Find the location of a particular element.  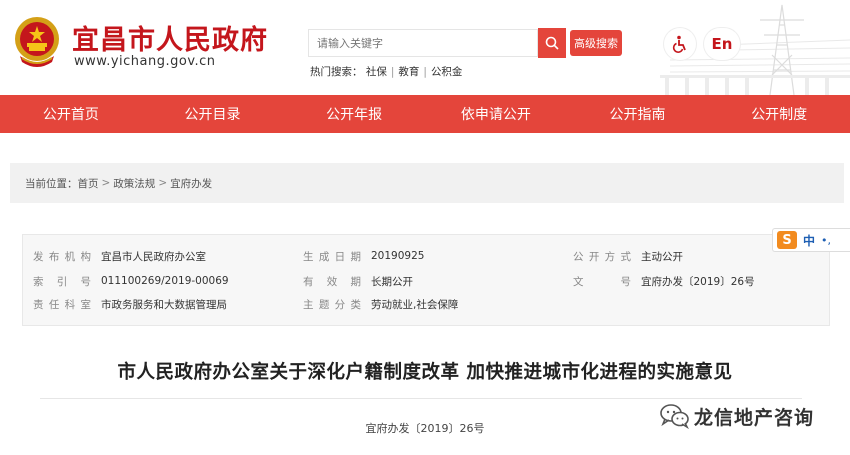

meta-cell-topic: 主题分类 劳动就业,社会保障 is located at coordinates (380, 304).